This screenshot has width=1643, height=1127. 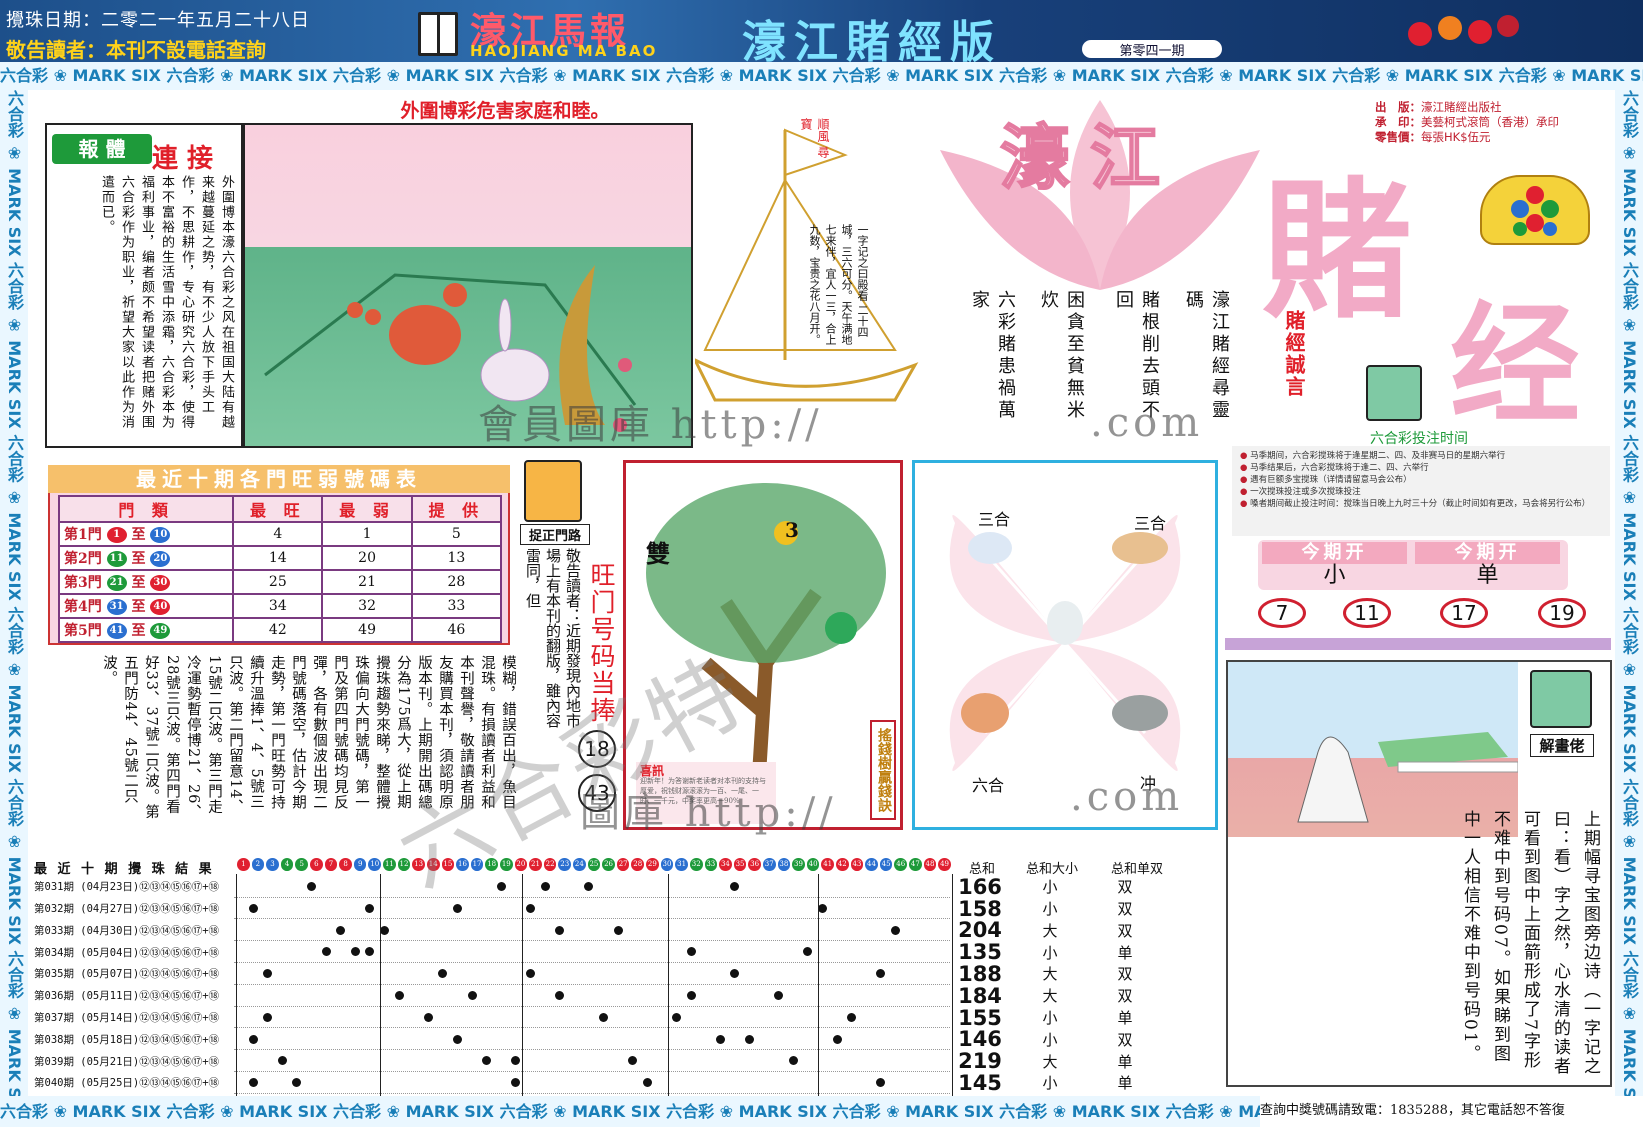 What do you see at coordinates (278, 582) in the screenshot?
I see `hot-cell: 25` at bounding box center [278, 582].